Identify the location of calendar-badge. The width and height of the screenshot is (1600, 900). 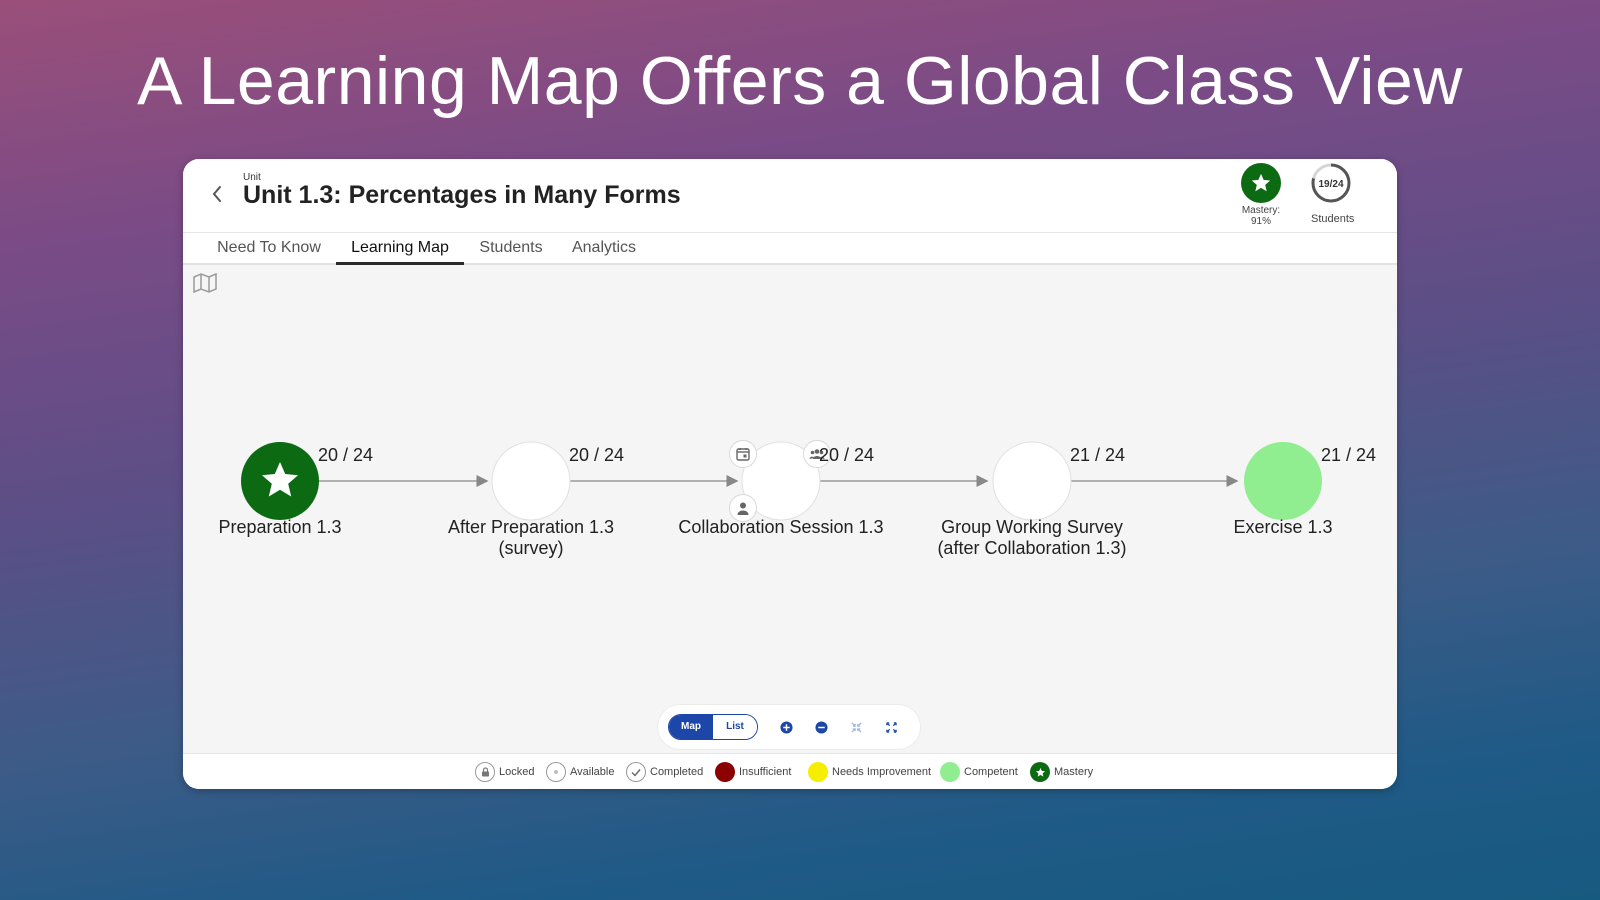
(743, 454).